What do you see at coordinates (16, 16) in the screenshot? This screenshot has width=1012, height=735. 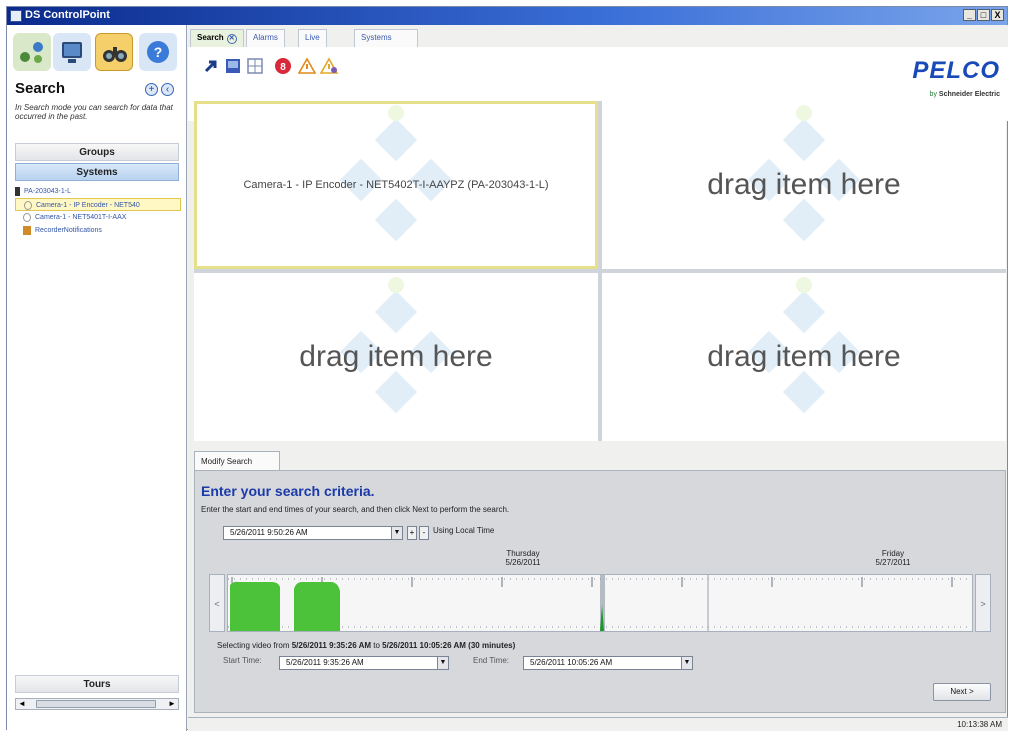 I see `app-icon` at bounding box center [16, 16].